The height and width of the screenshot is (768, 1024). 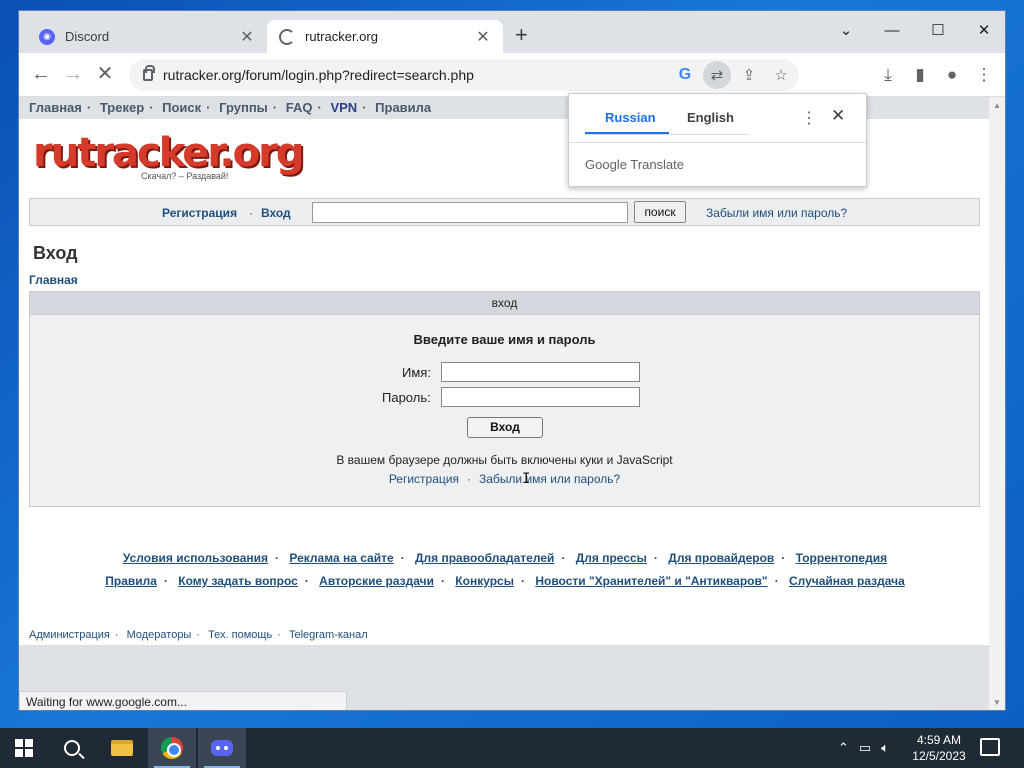 I want to click on scroll-down-icon: ▼, so click(x=997, y=702).